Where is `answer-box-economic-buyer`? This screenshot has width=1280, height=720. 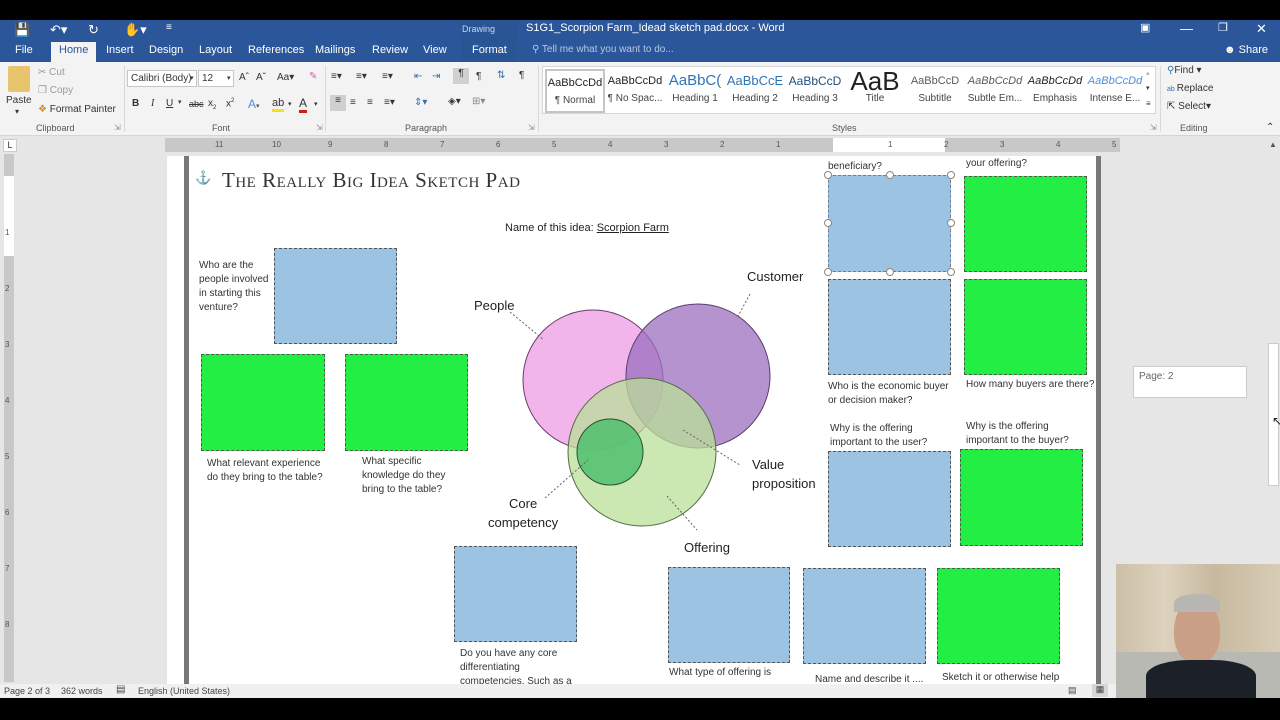 answer-box-economic-buyer is located at coordinates (889, 327).